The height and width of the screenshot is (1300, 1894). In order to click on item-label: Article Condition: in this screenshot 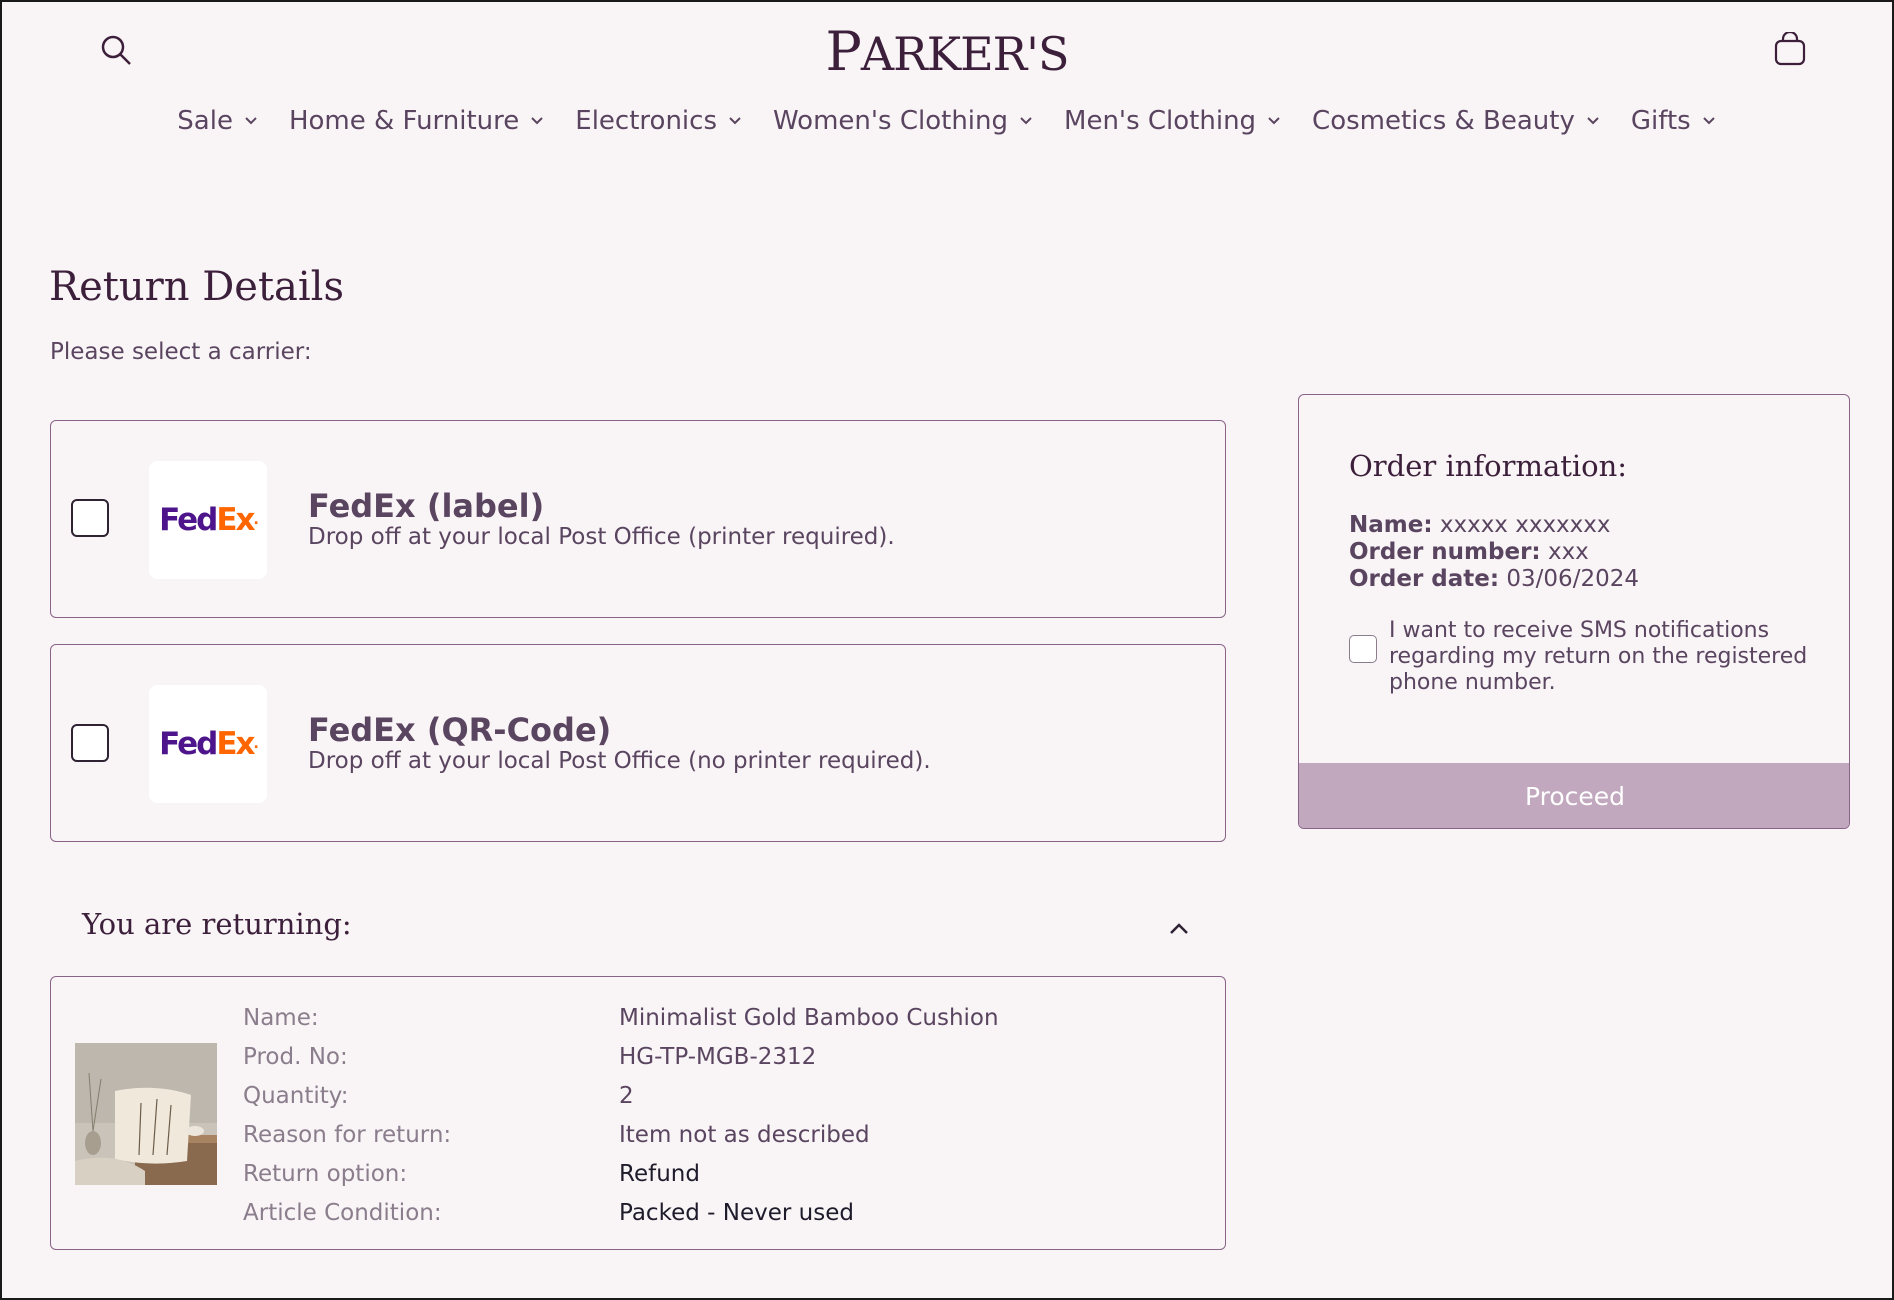, I will do `click(342, 1213)`.